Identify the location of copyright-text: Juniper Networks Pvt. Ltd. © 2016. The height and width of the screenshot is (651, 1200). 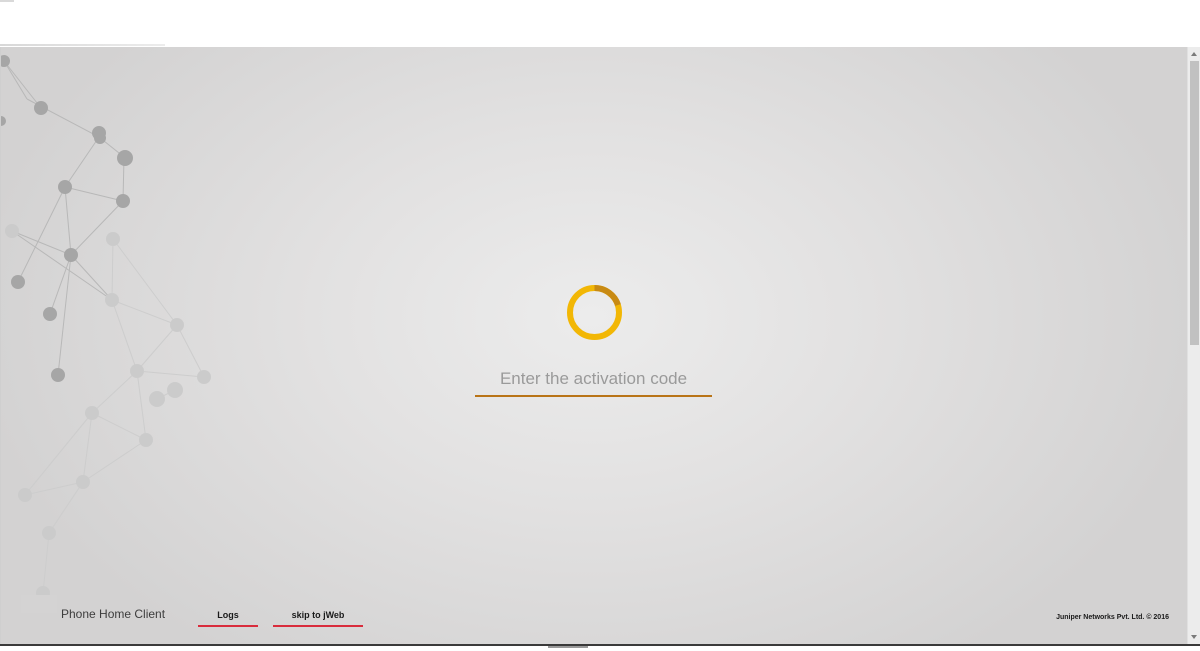
(1112, 617).